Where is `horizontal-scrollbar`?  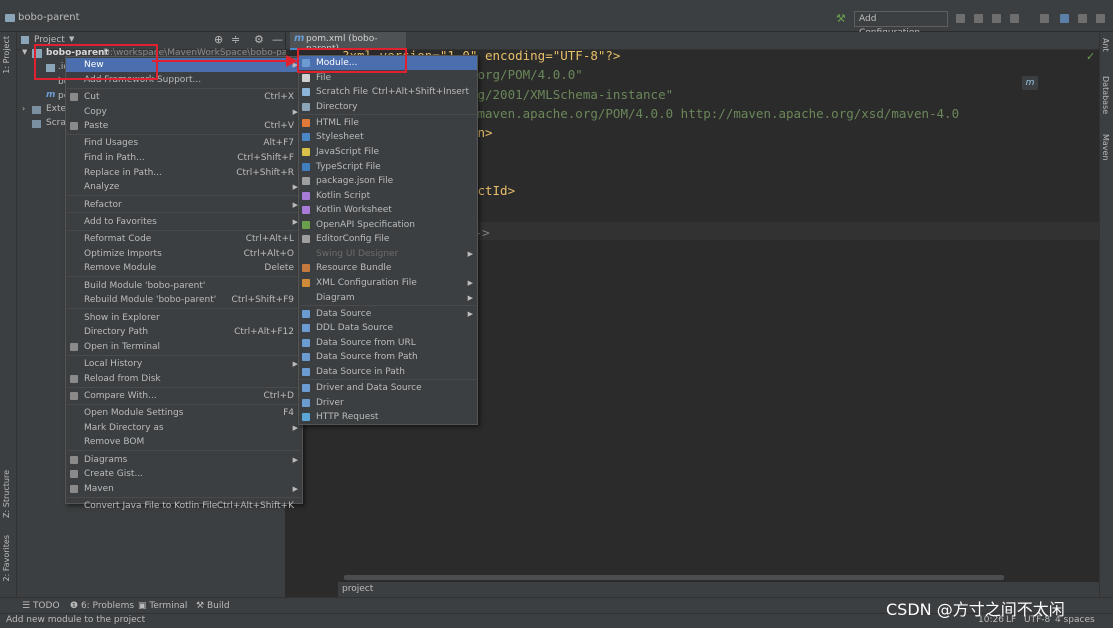 horizontal-scrollbar is located at coordinates (674, 577).